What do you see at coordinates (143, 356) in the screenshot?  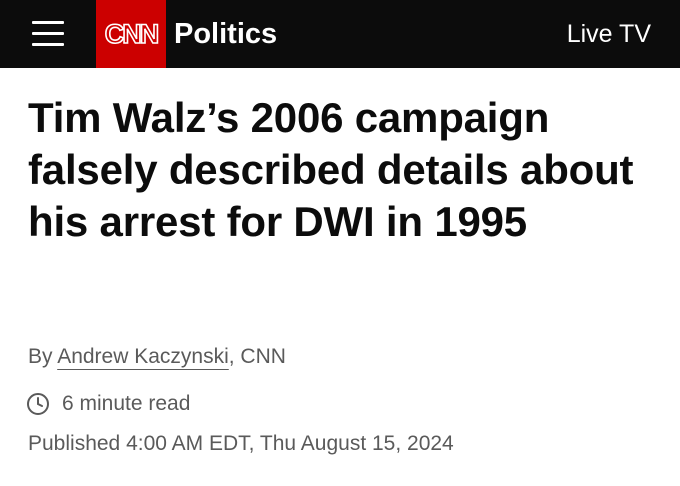 I see `author-link: Andrew Kaczynski` at bounding box center [143, 356].